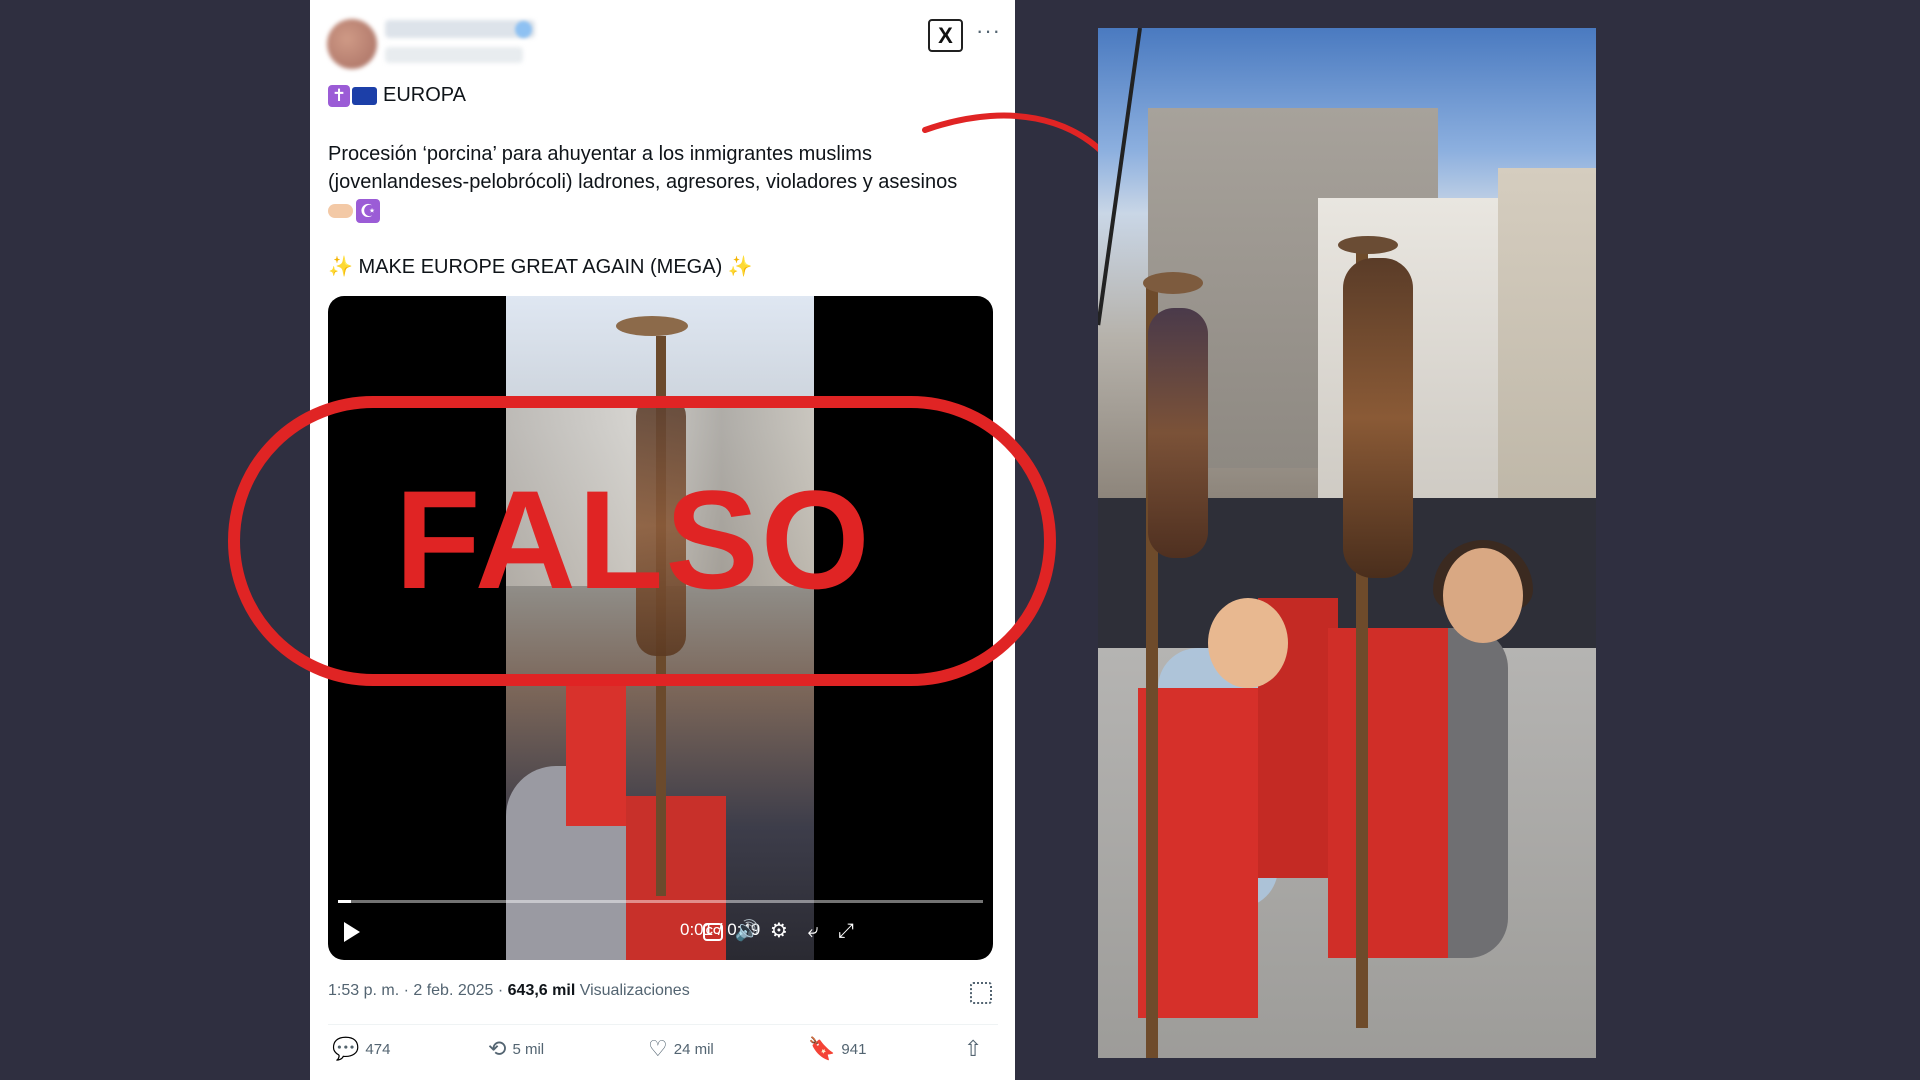  Describe the element at coordinates (460, 29) in the screenshot. I see `author-name-blurred` at that location.